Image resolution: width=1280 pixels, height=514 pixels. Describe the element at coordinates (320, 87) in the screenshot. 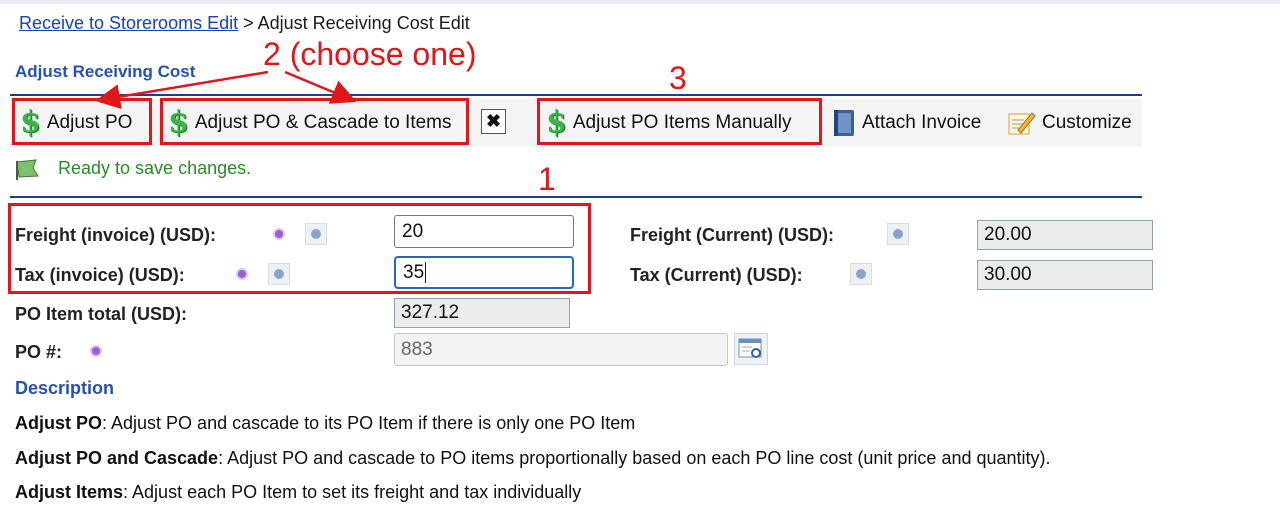

I see `annotation-arrow-to-cascade` at that location.